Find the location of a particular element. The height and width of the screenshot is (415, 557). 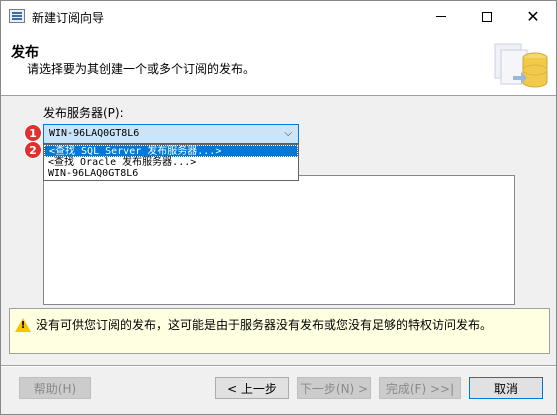

chevron-down-icon: ⌵ is located at coordinates (288, 133).